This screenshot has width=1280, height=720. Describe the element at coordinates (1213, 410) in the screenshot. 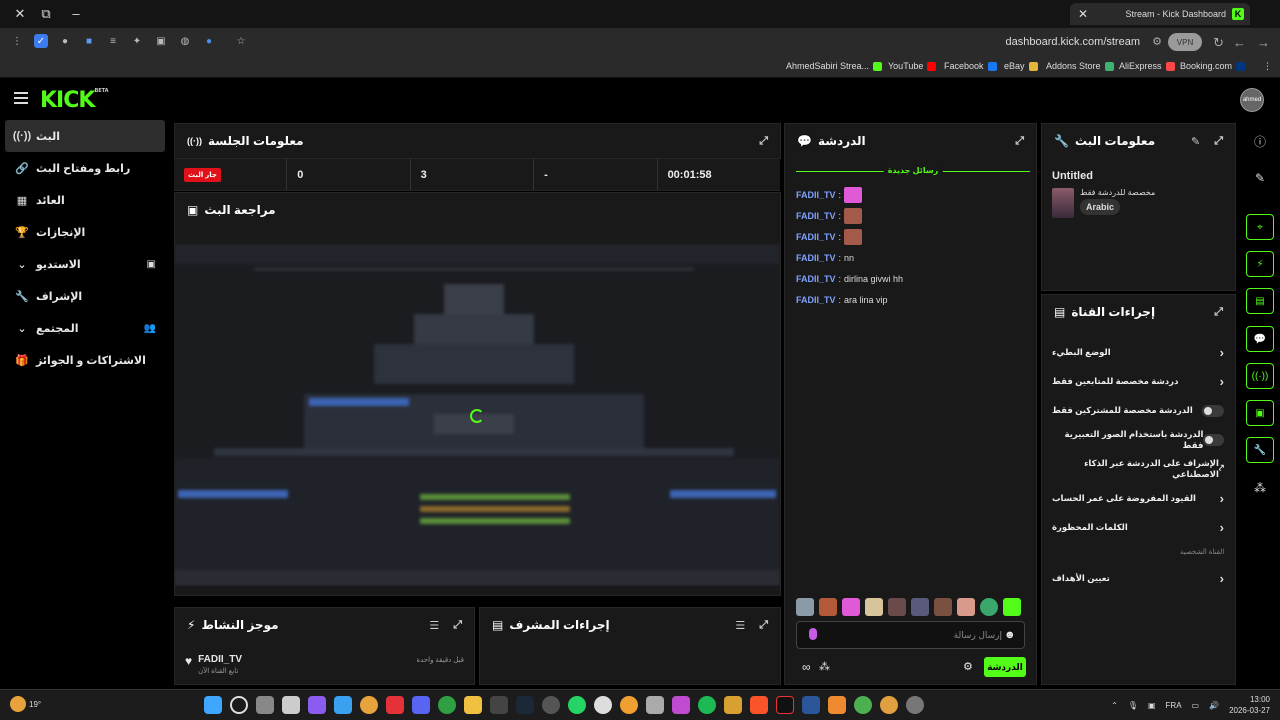

I see `subscribers-only-toggle` at that location.